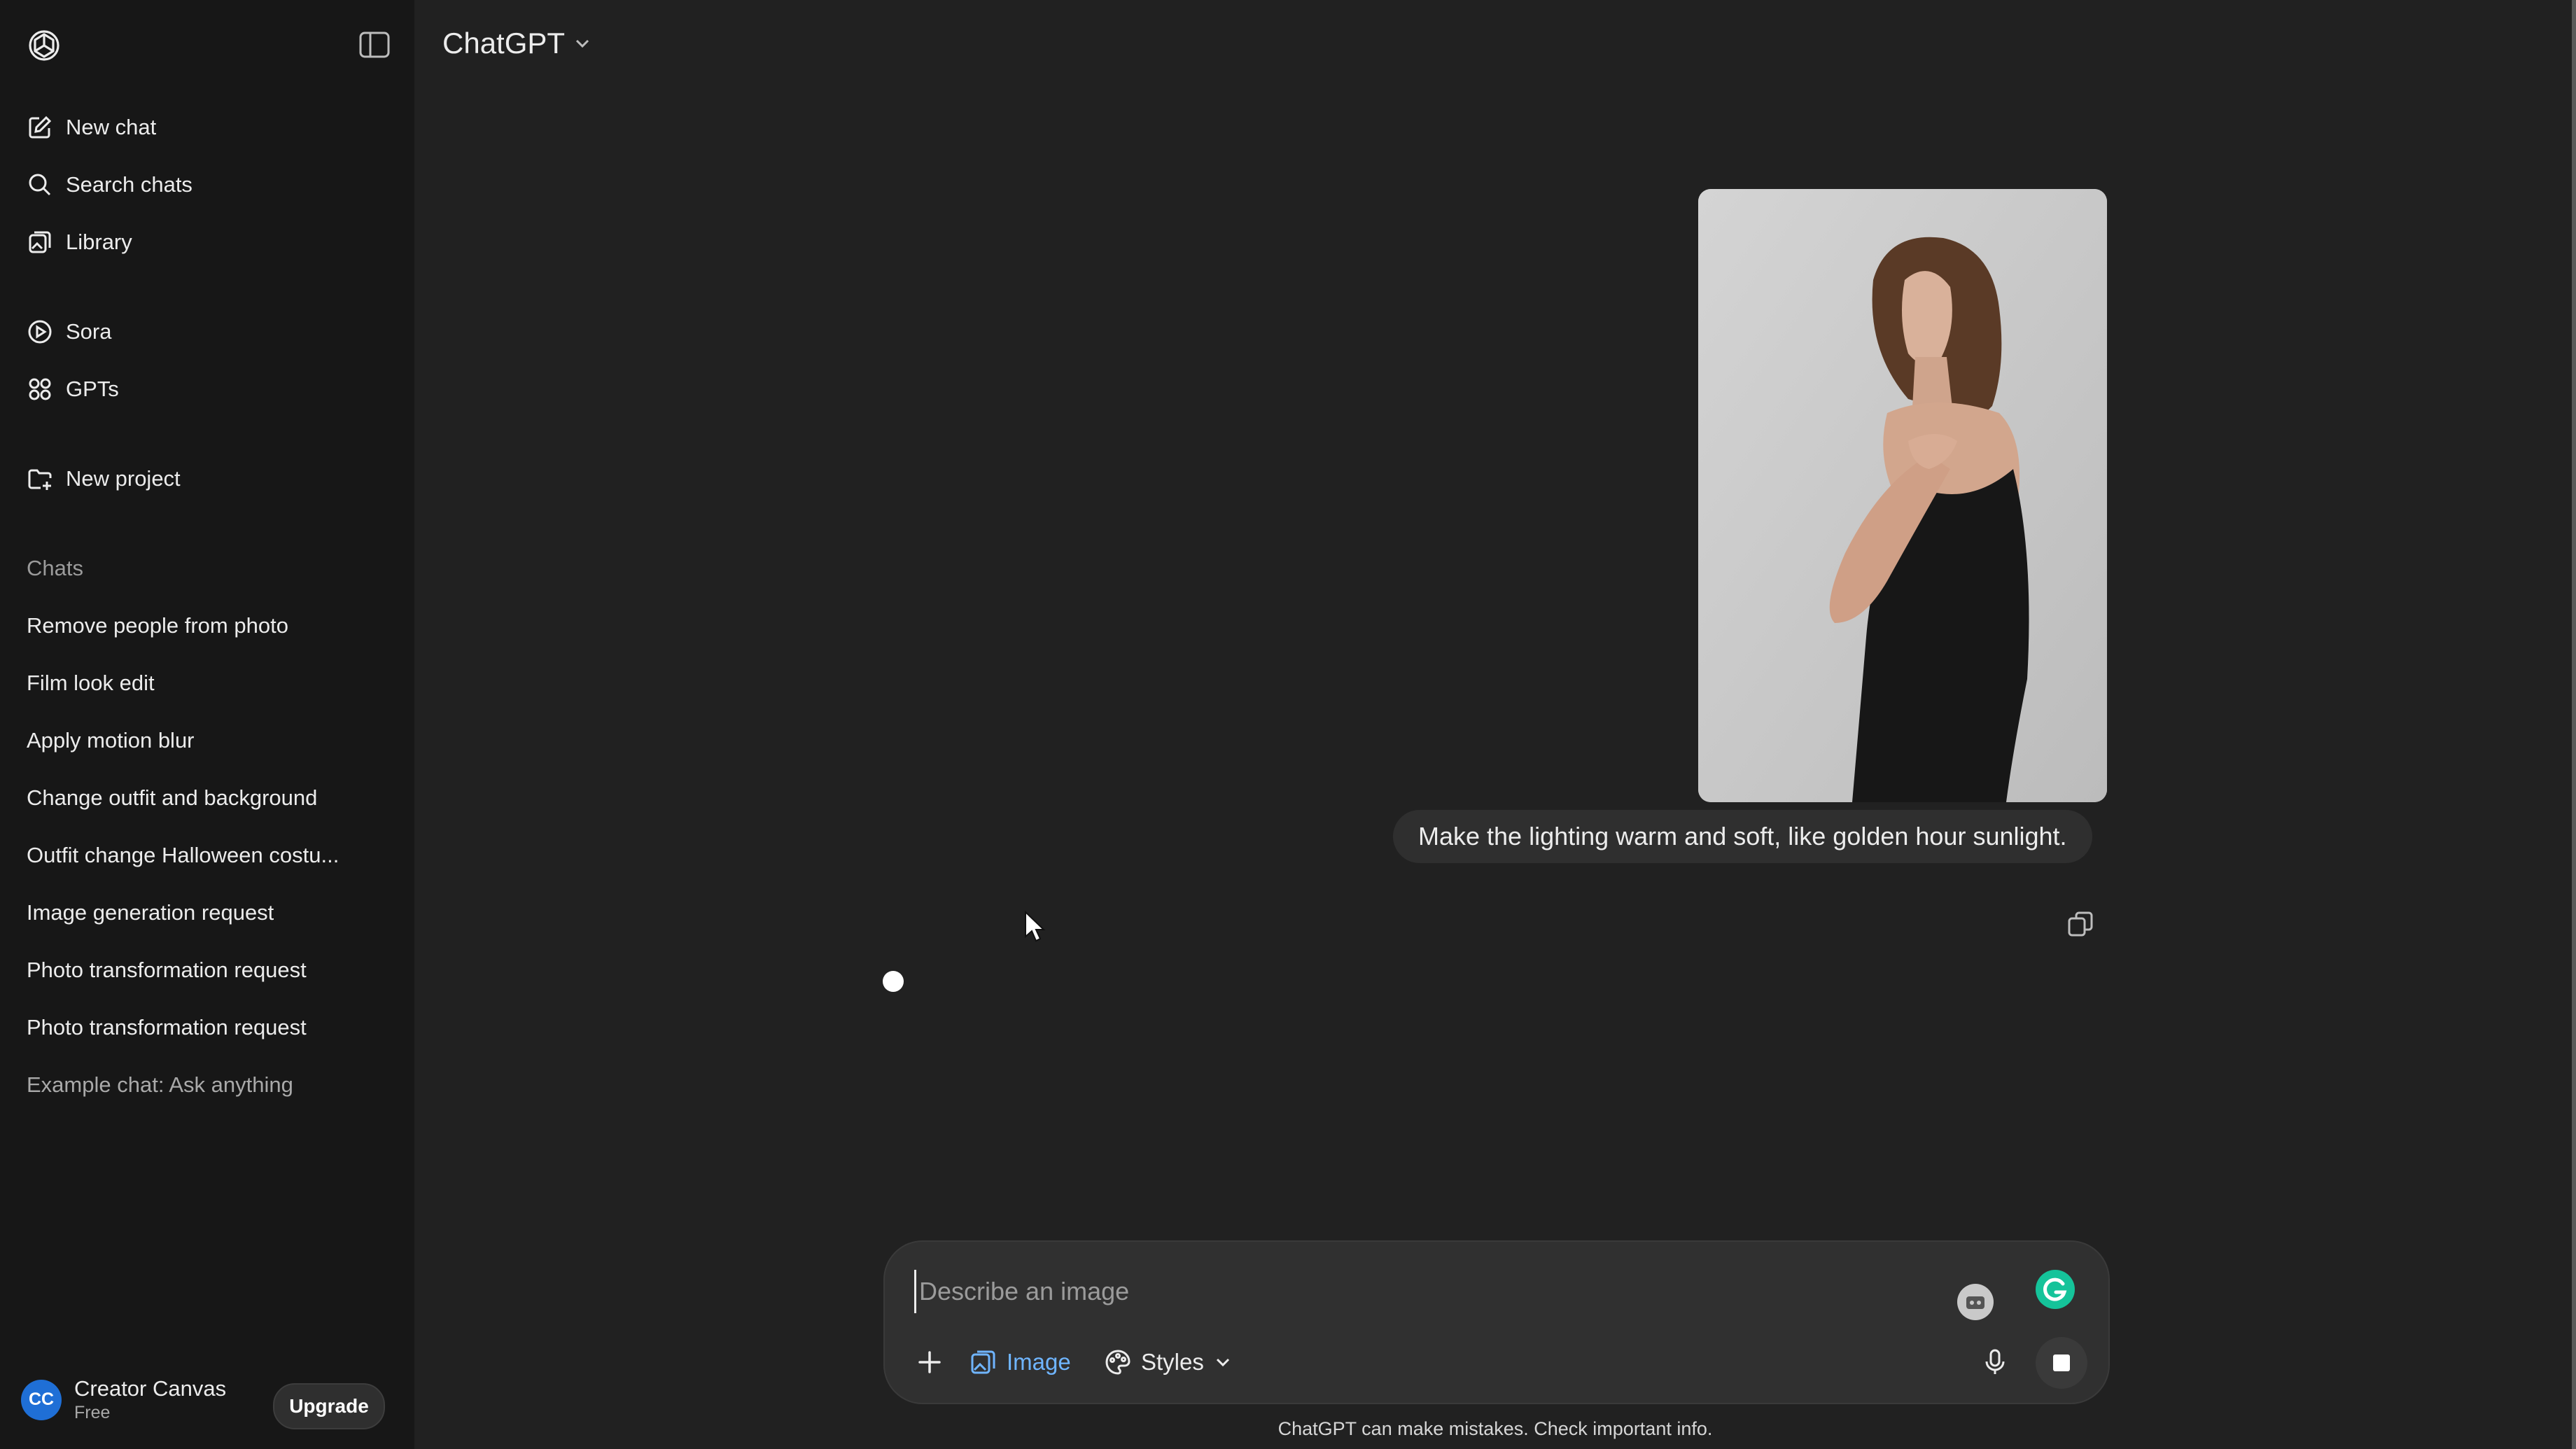 The width and height of the screenshot is (2576, 1449). What do you see at coordinates (1034, 927) in the screenshot?
I see `mouse-cursor-icon` at bounding box center [1034, 927].